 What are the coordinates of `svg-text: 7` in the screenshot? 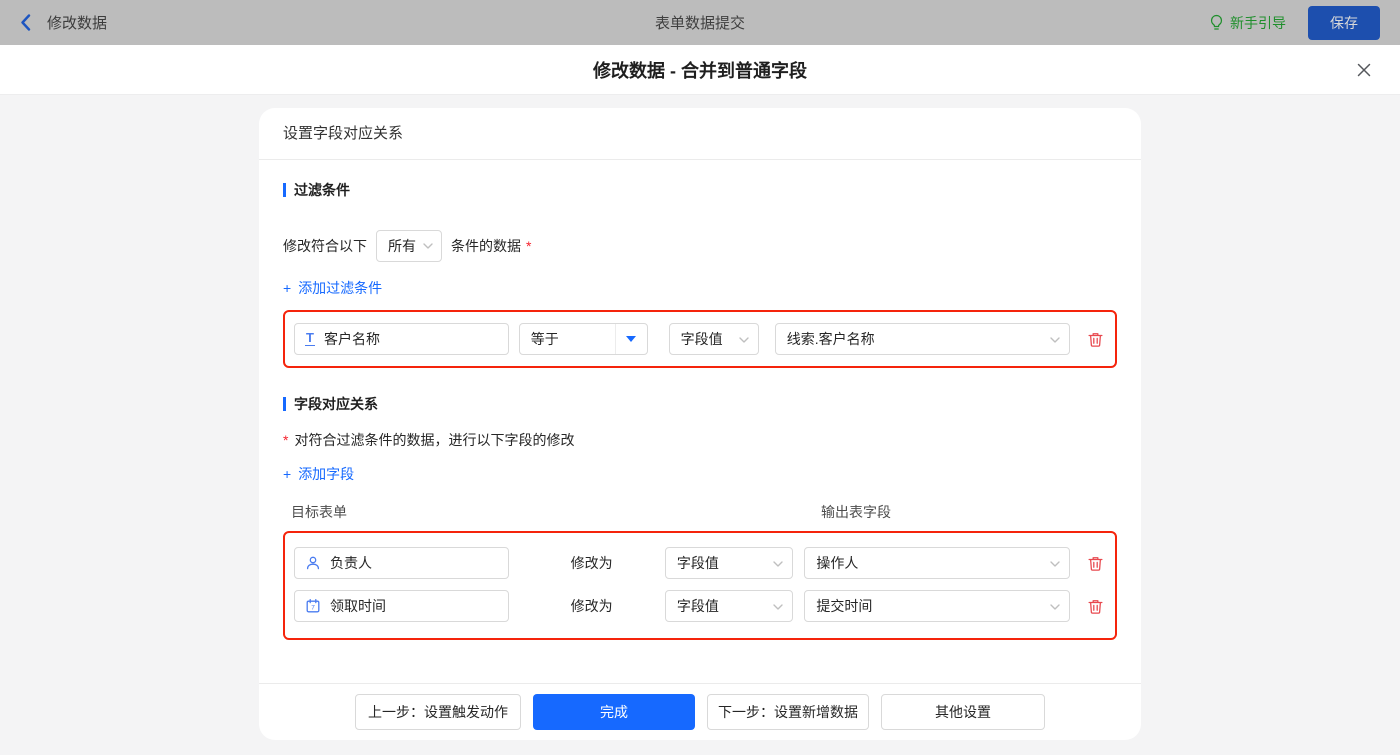 It's located at (313, 607).